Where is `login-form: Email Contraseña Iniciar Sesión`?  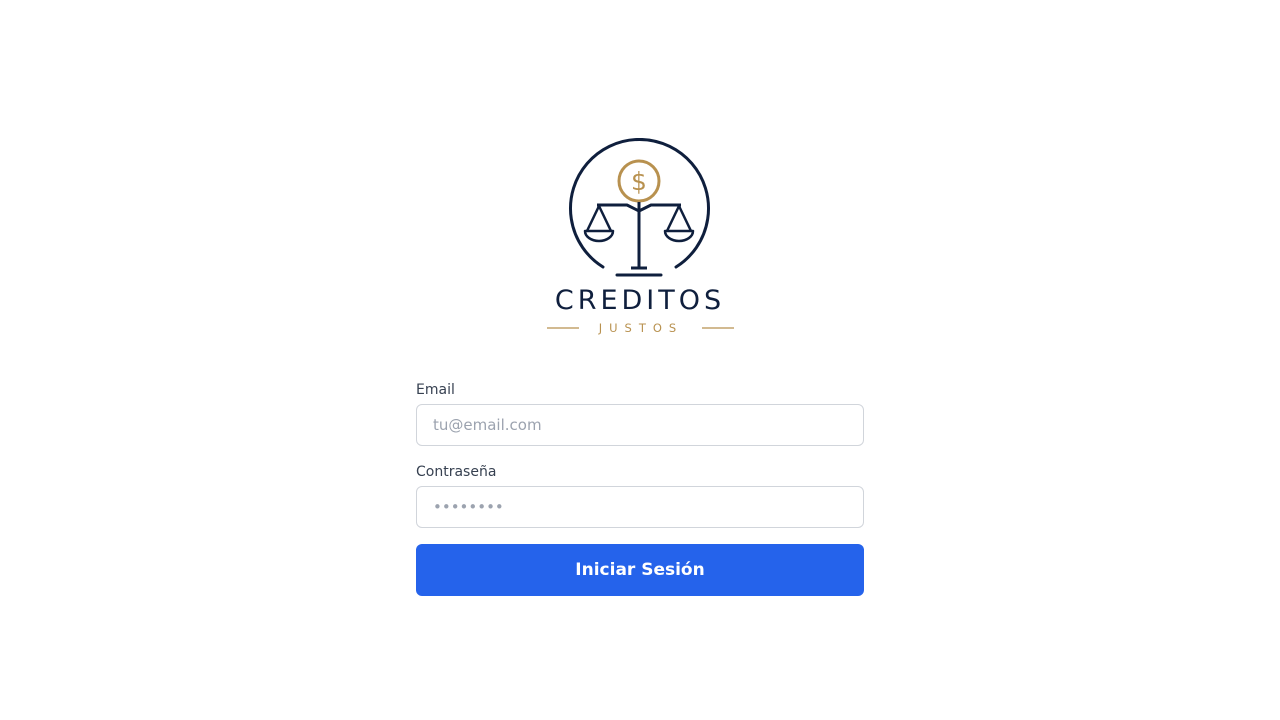 login-form: Email Contraseña Iniciar Sesión is located at coordinates (640, 488).